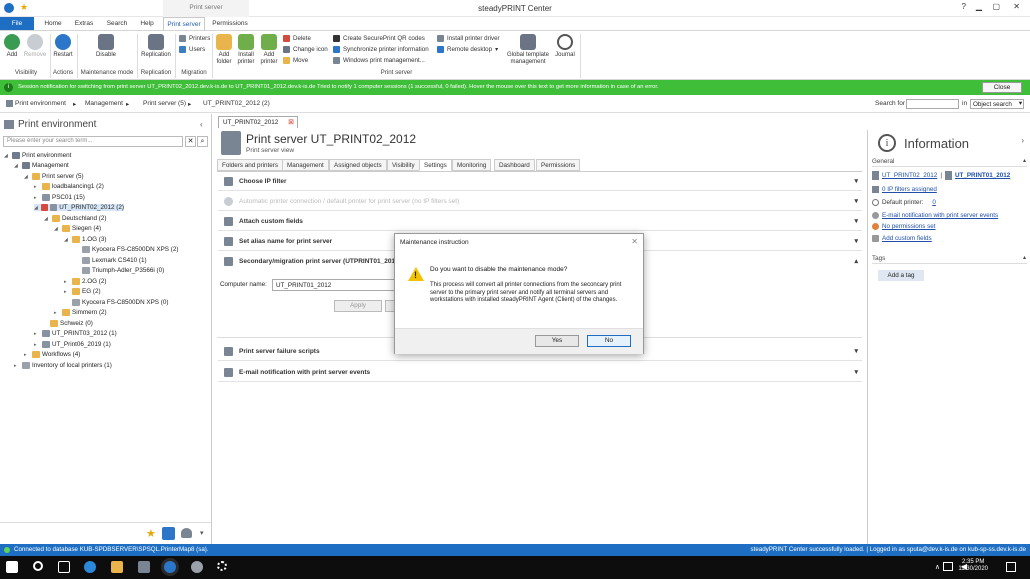 Image resolution: width=1030 pixels, height=579 pixels. I want to click on app-icon, so click(197, 567).